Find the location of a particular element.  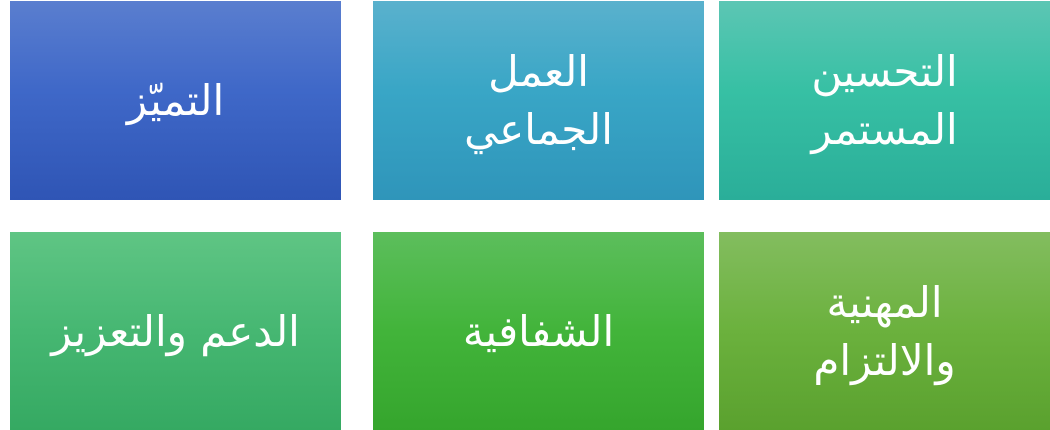

value-tile-excellence: التميّز is located at coordinates (175, 100).